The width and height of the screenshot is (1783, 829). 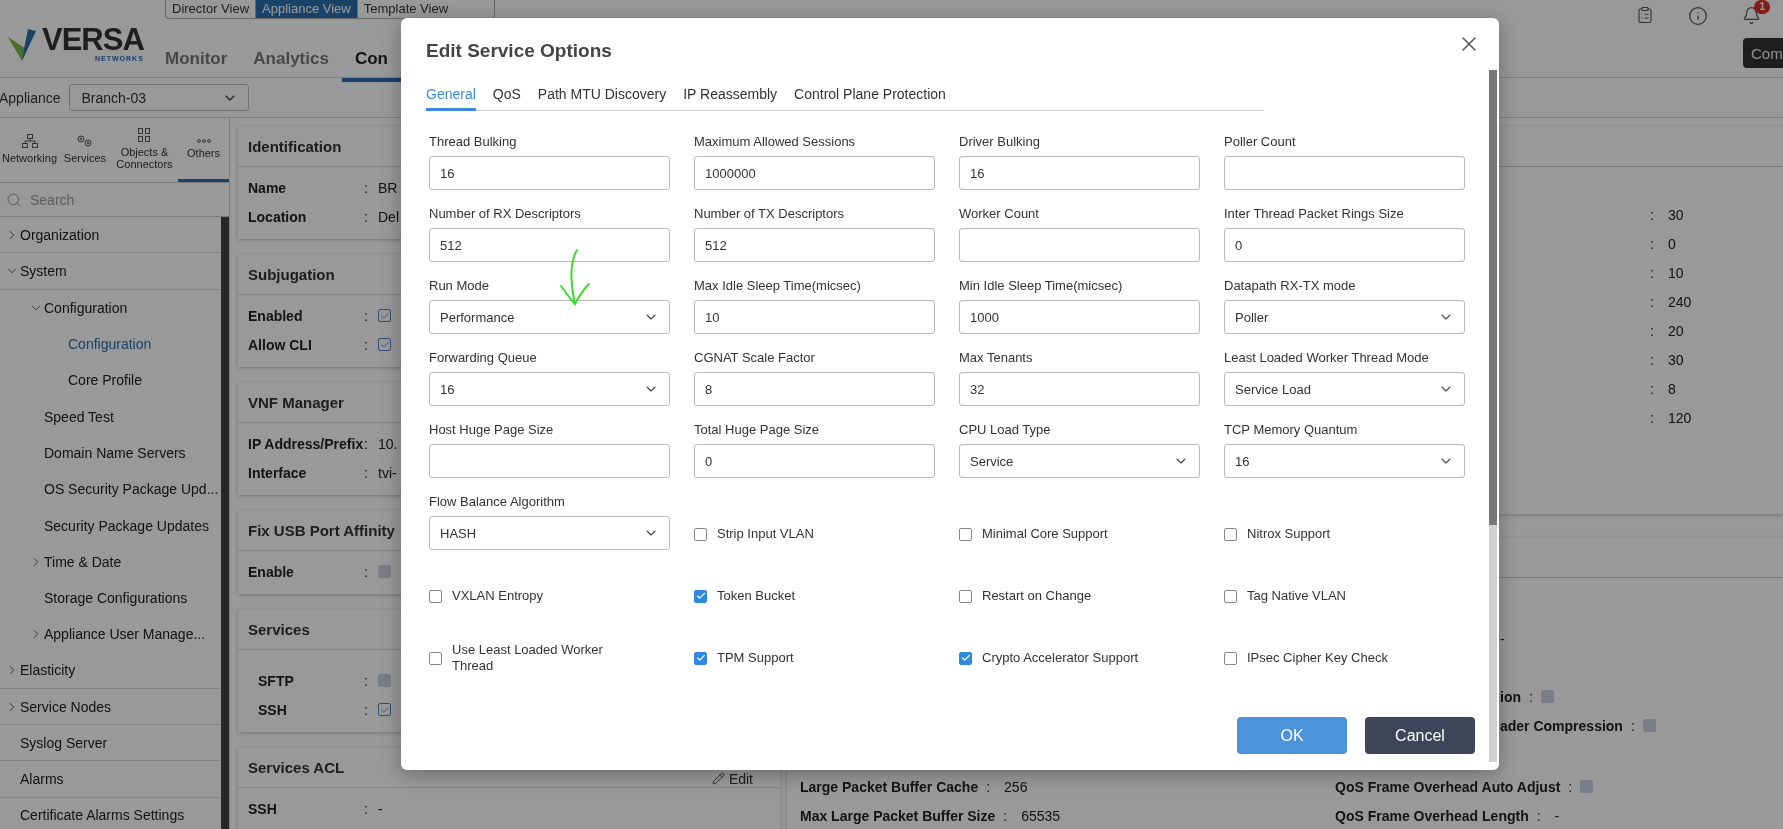 What do you see at coordinates (1698, 16) in the screenshot?
I see `info-icon` at bounding box center [1698, 16].